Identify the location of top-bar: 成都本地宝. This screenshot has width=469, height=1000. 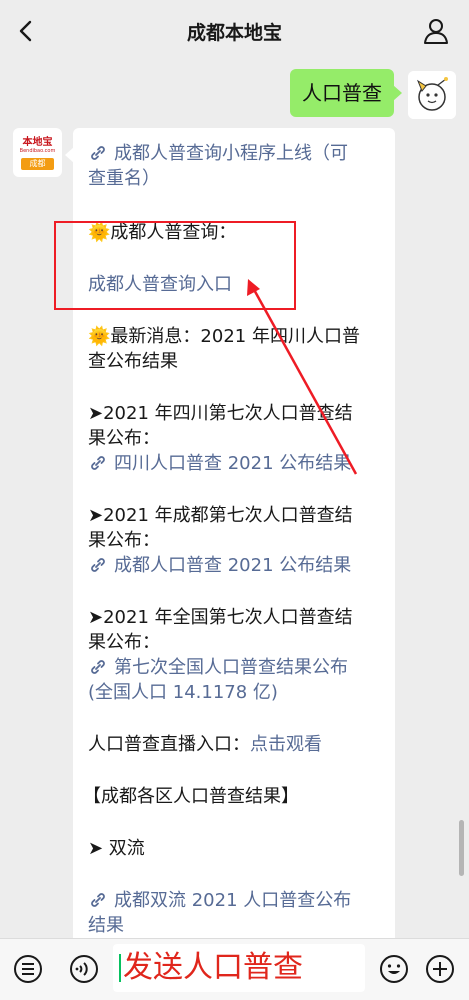
(234, 31).